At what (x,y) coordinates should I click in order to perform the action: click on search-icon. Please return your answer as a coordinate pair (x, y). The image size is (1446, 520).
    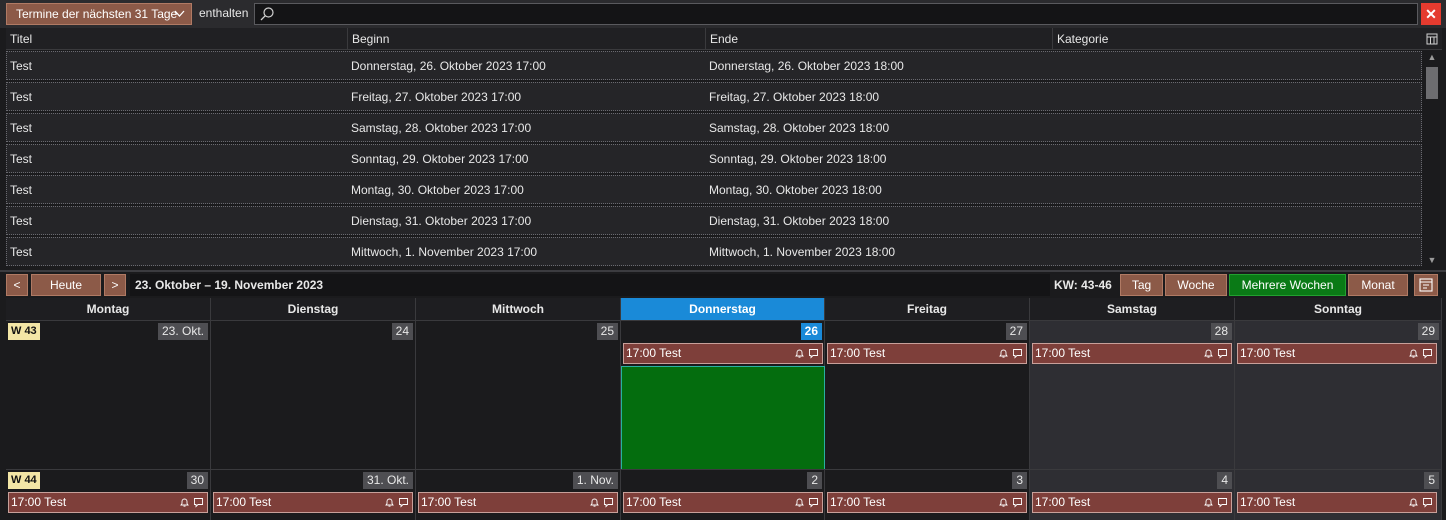
    Looking at the image, I should click on (267, 14).